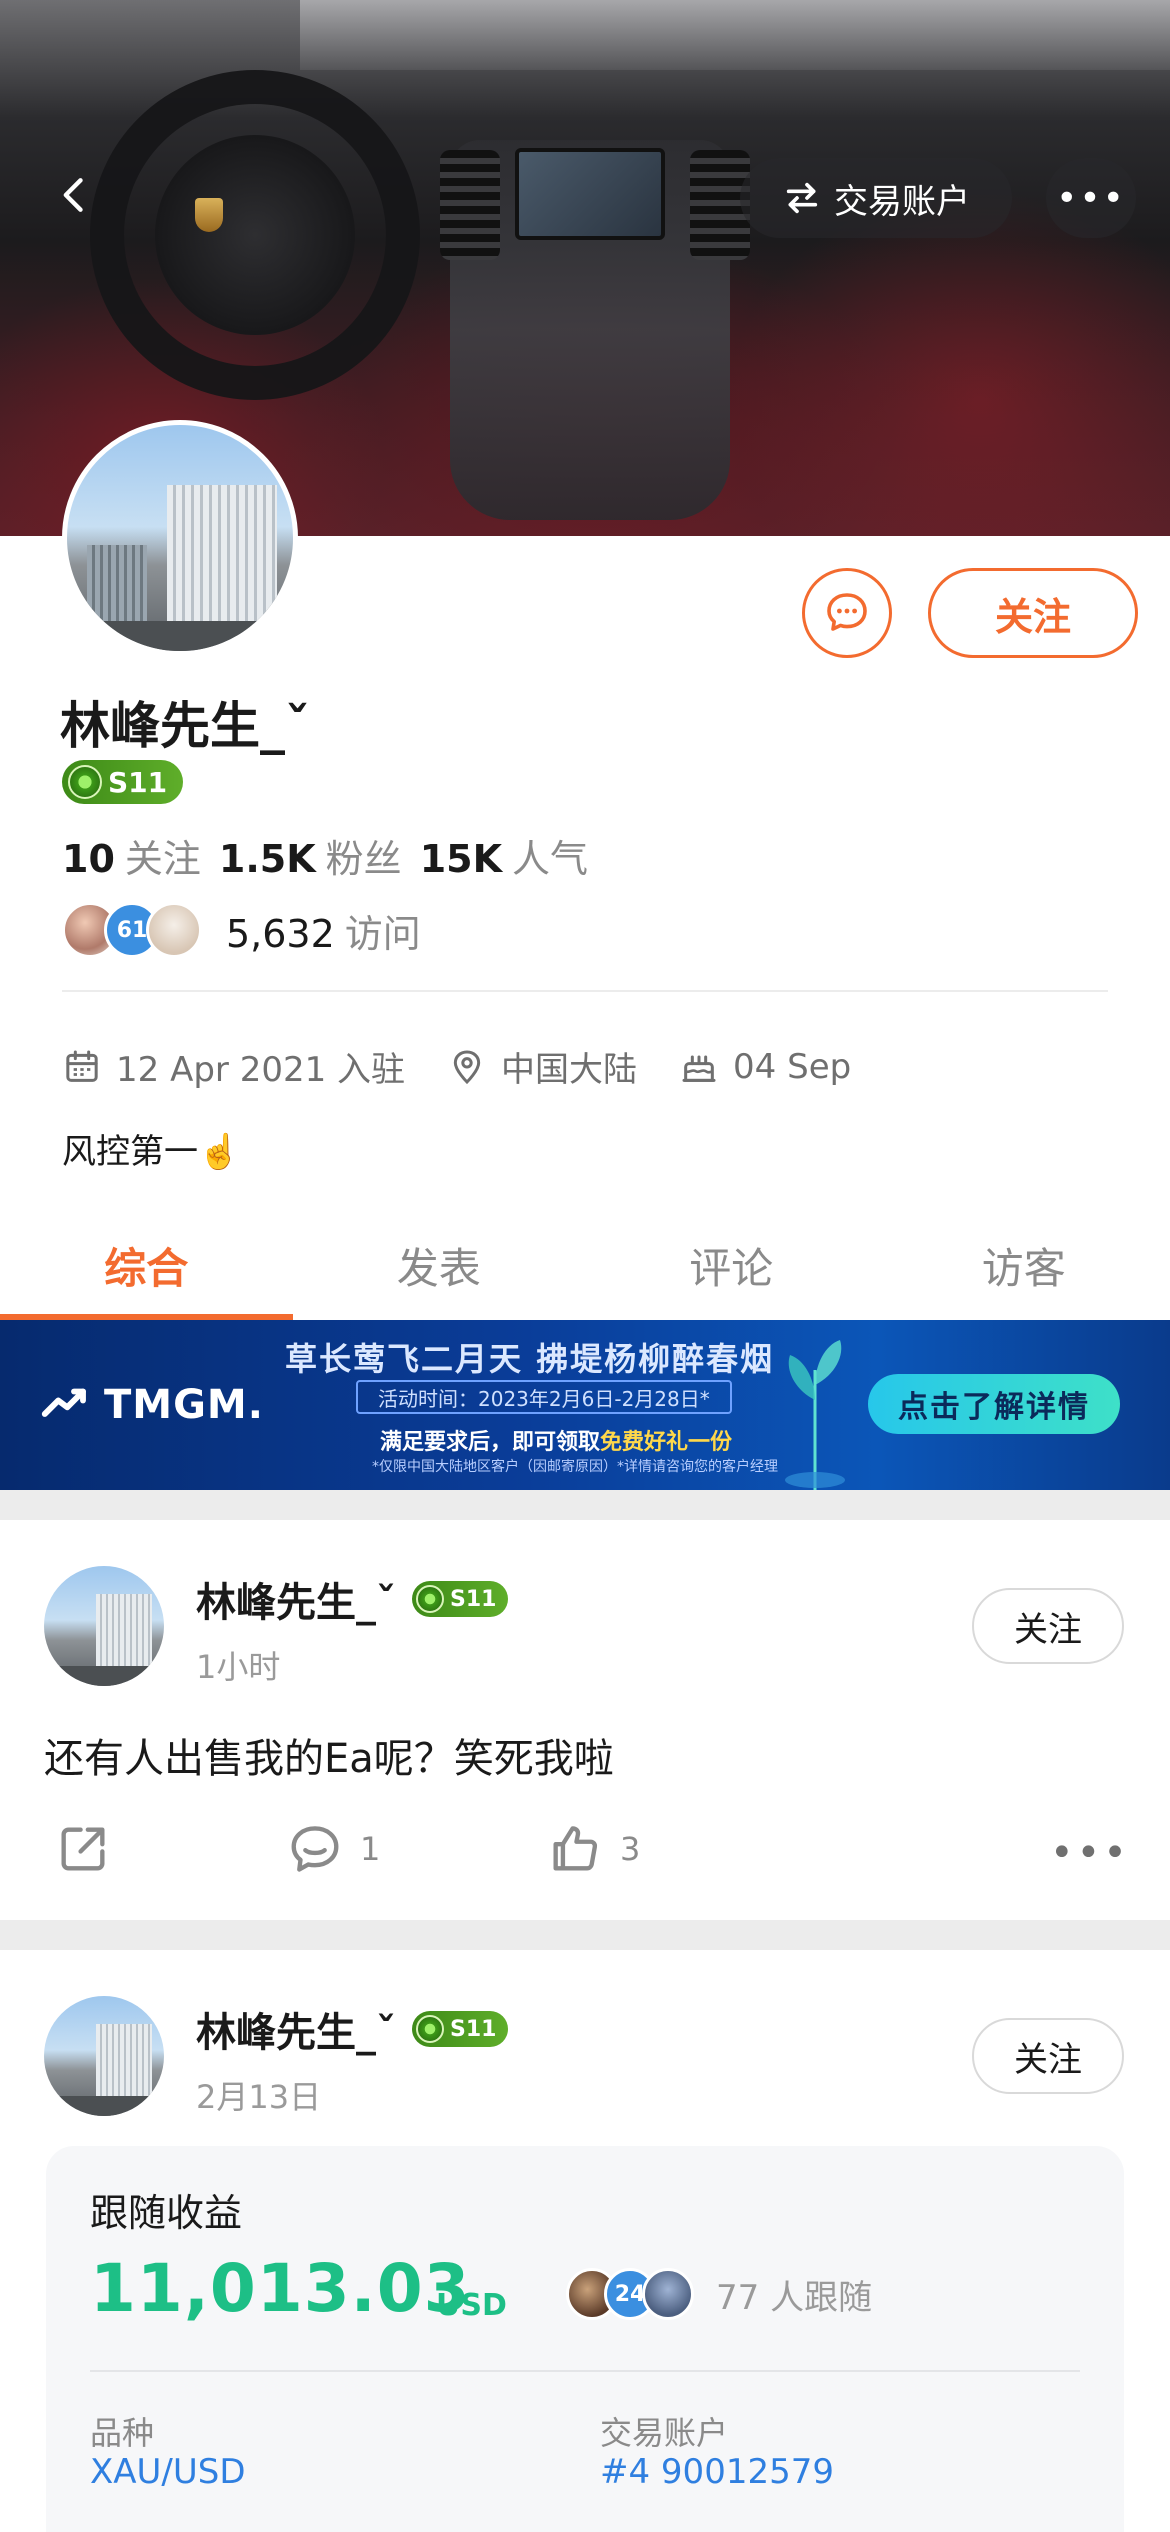 The height and width of the screenshot is (2532, 1170). Describe the element at coordinates (467, 1066) in the screenshot. I see `location-pin-icon` at that location.